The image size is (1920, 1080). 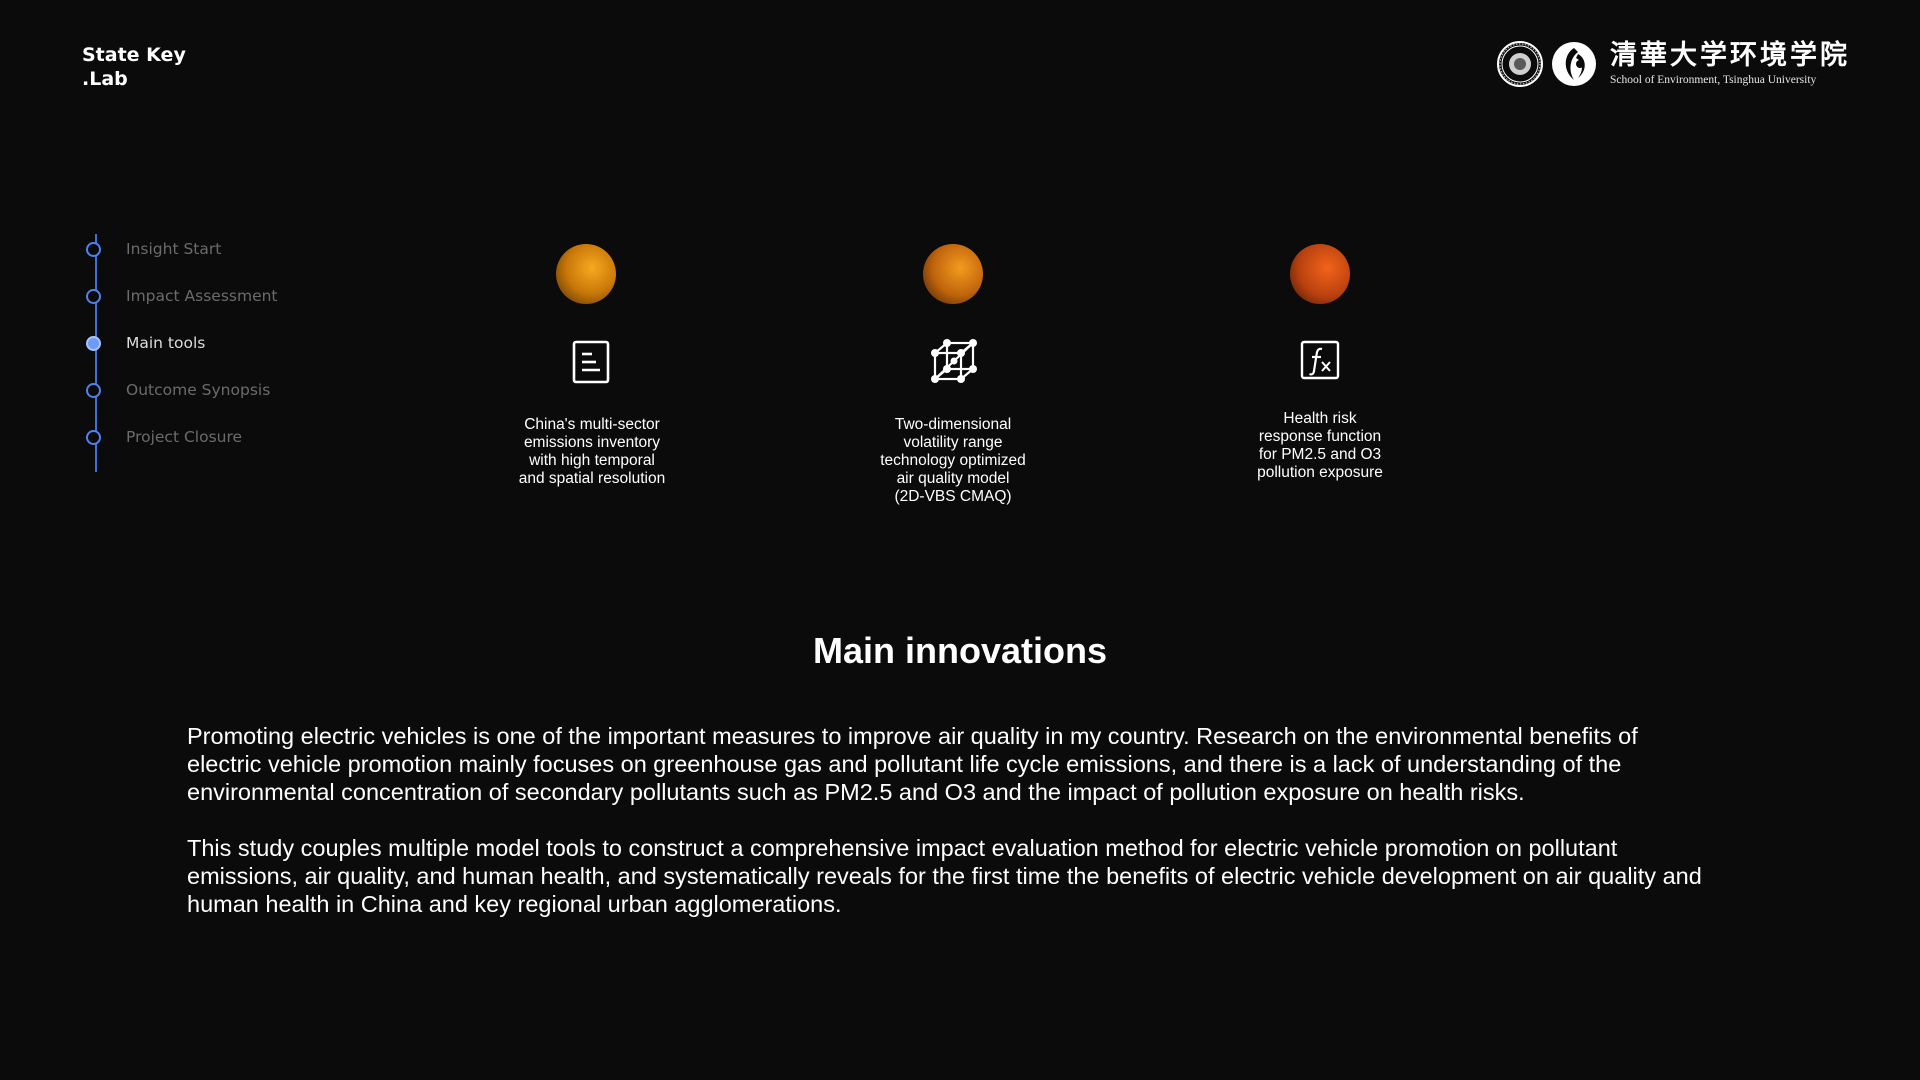 I want to click on network-cube-icon, so click(x=954, y=361).